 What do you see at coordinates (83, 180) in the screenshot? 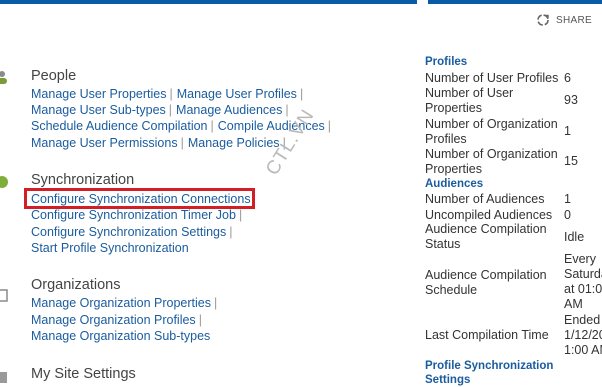
I see `synchronization-heading: Synchronization` at bounding box center [83, 180].